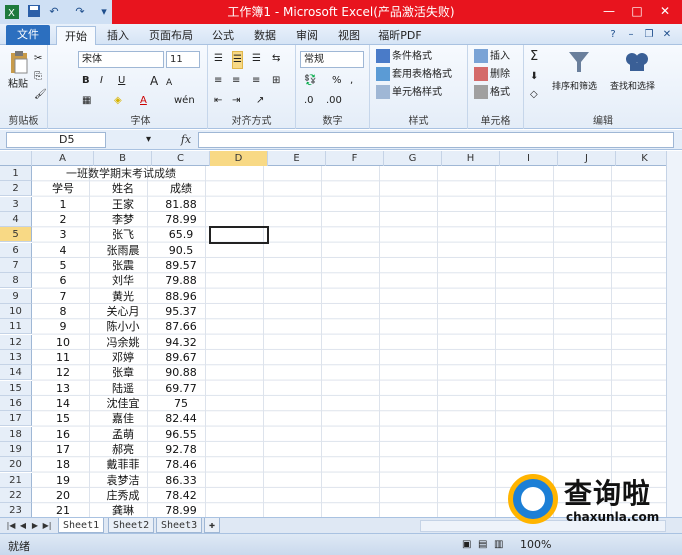 This screenshot has width=682, height=555. Describe the element at coordinates (181, 342) in the screenshot. I see `data-cell: 94.32` at that location.